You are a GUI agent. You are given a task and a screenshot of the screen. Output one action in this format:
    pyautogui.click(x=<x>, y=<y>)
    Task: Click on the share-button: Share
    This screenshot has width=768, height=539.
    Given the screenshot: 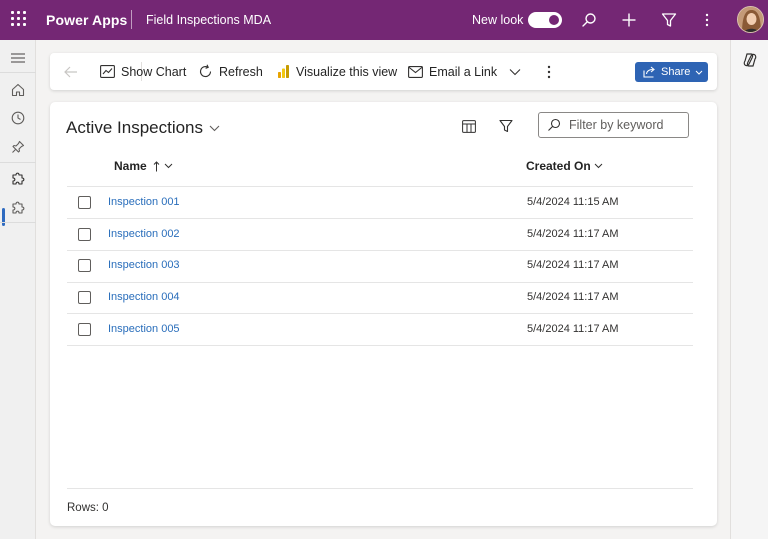 What is the action you would take?
    pyautogui.click(x=671, y=72)
    